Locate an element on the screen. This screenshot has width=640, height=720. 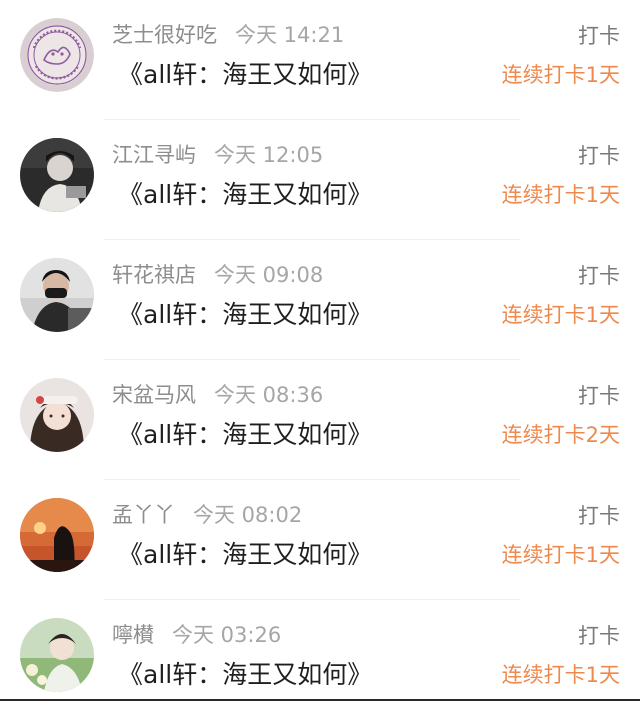
girl-portrait-avatar-icon is located at coordinates (57, 415).